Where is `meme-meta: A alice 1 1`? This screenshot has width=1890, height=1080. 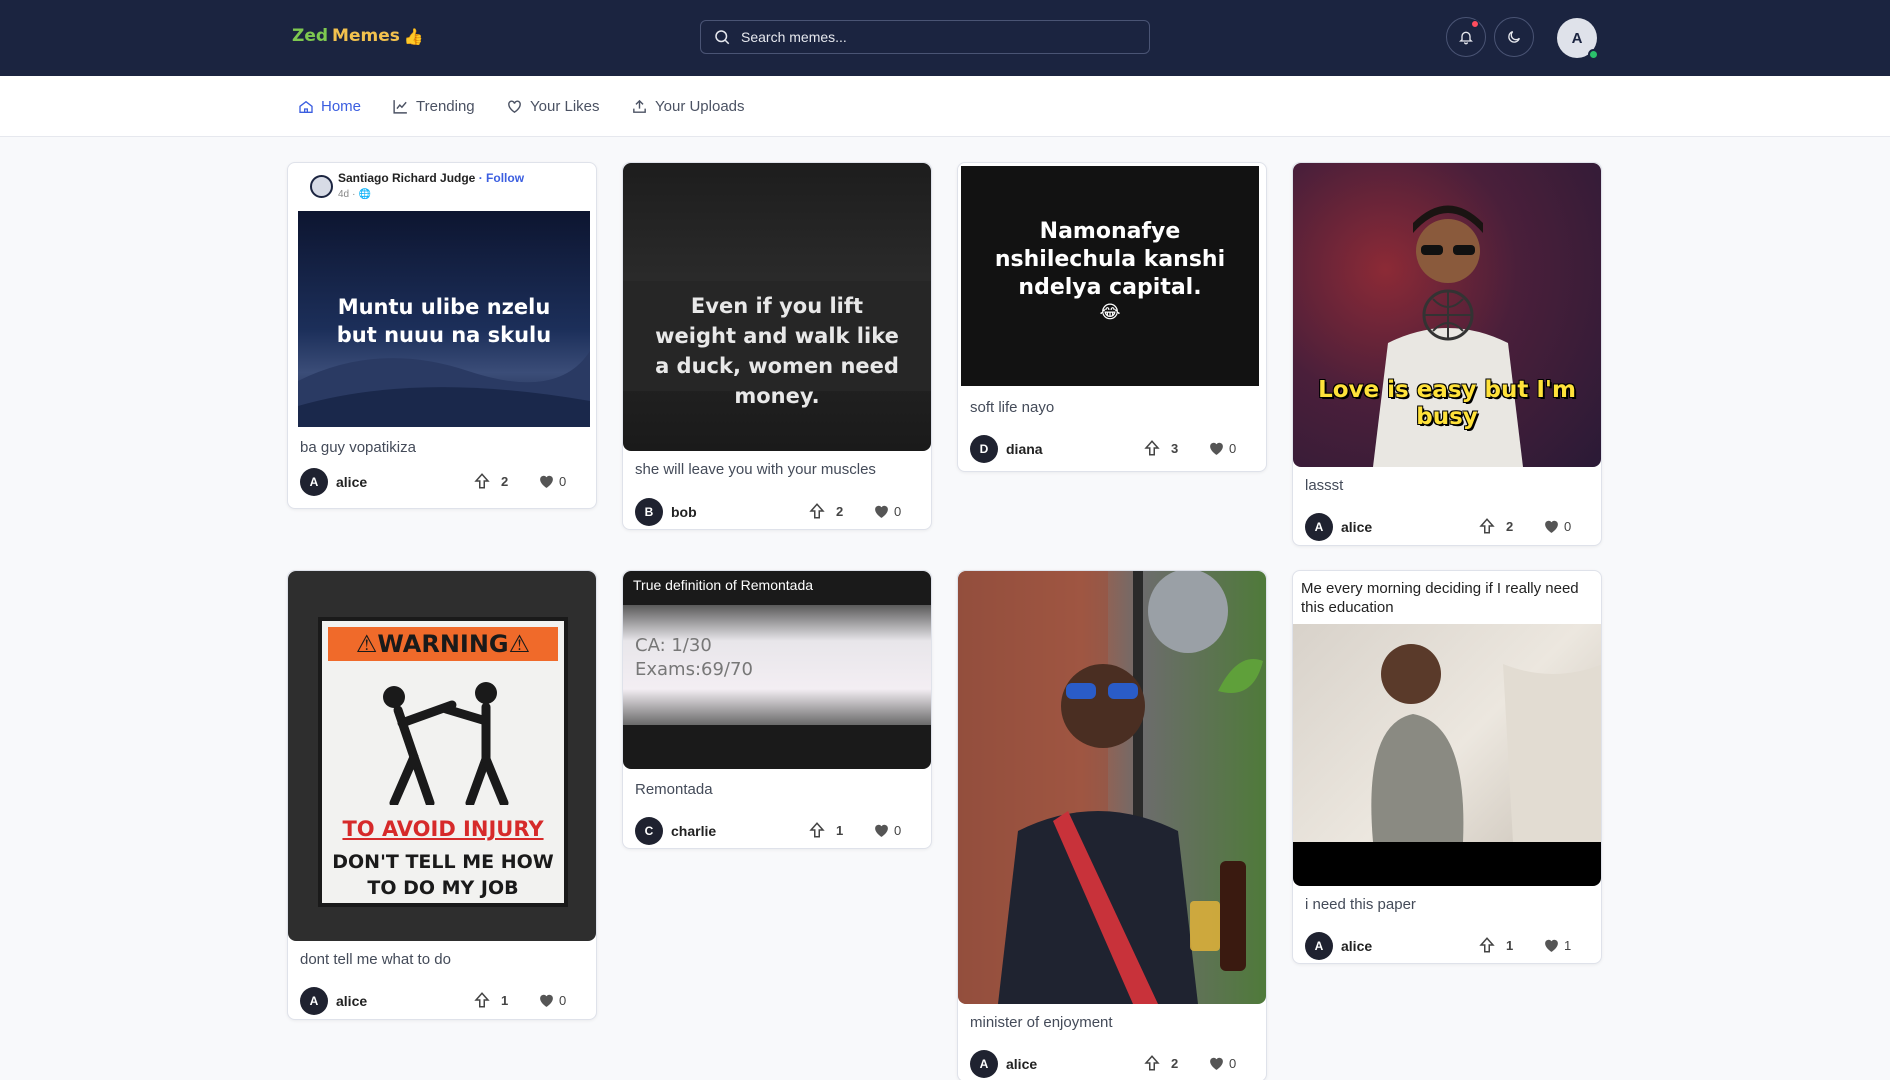 meme-meta: A alice 1 1 is located at coordinates (1447, 947).